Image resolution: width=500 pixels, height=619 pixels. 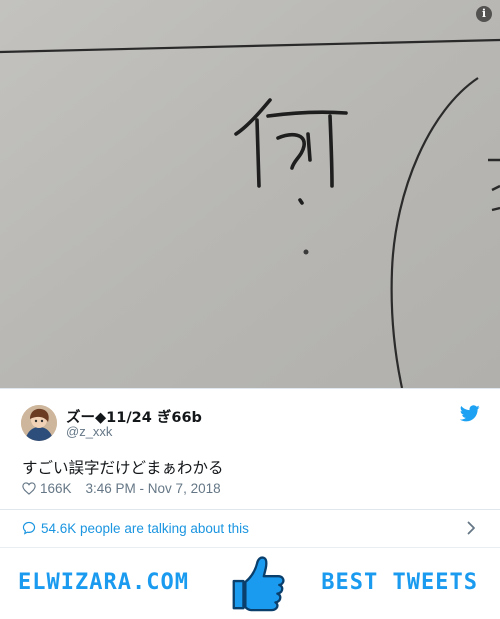 I want to click on tweet-timestamp: 3:46 PM - Nov 7, 2018, so click(x=153, y=488).